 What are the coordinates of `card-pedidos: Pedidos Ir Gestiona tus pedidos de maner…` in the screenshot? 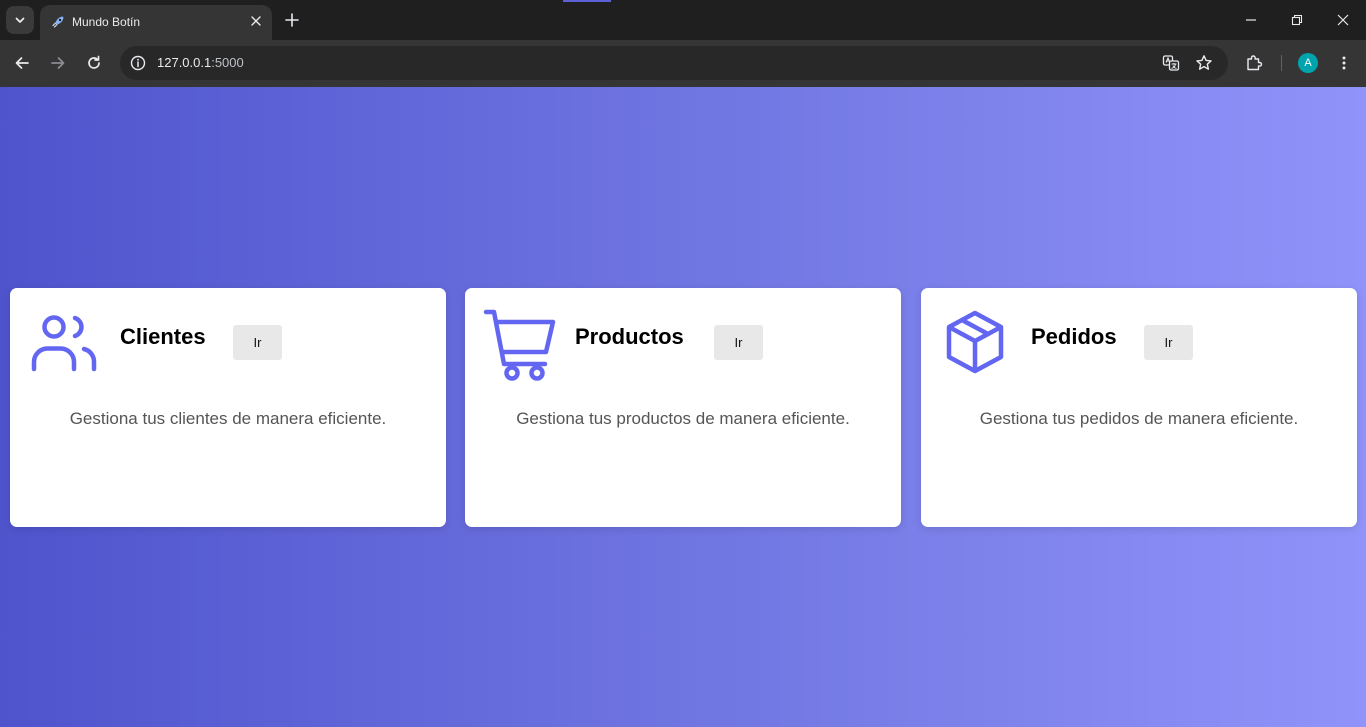 It's located at (1139, 407).